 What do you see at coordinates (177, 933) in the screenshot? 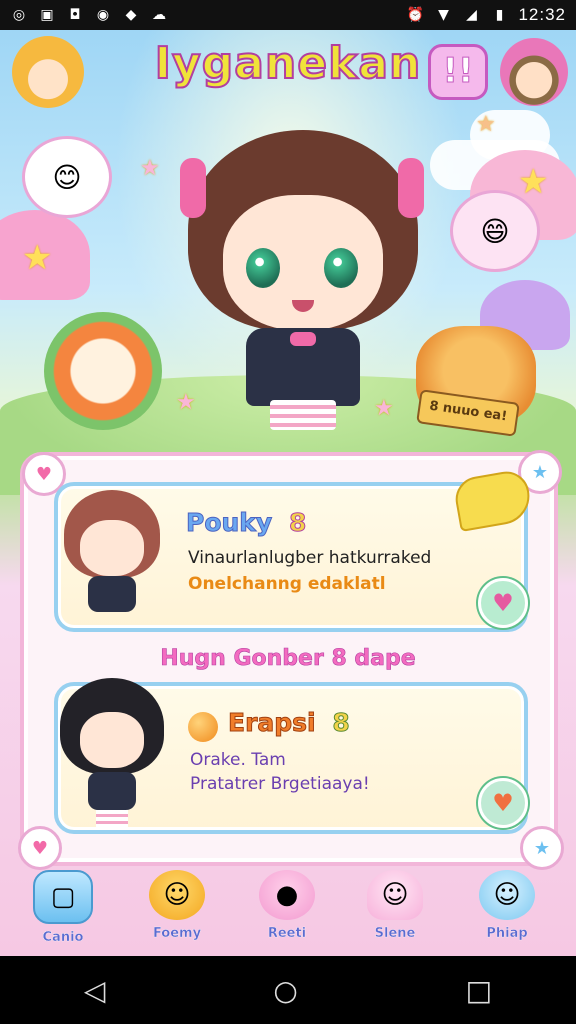
I see `nav-label: Foemy` at bounding box center [177, 933].